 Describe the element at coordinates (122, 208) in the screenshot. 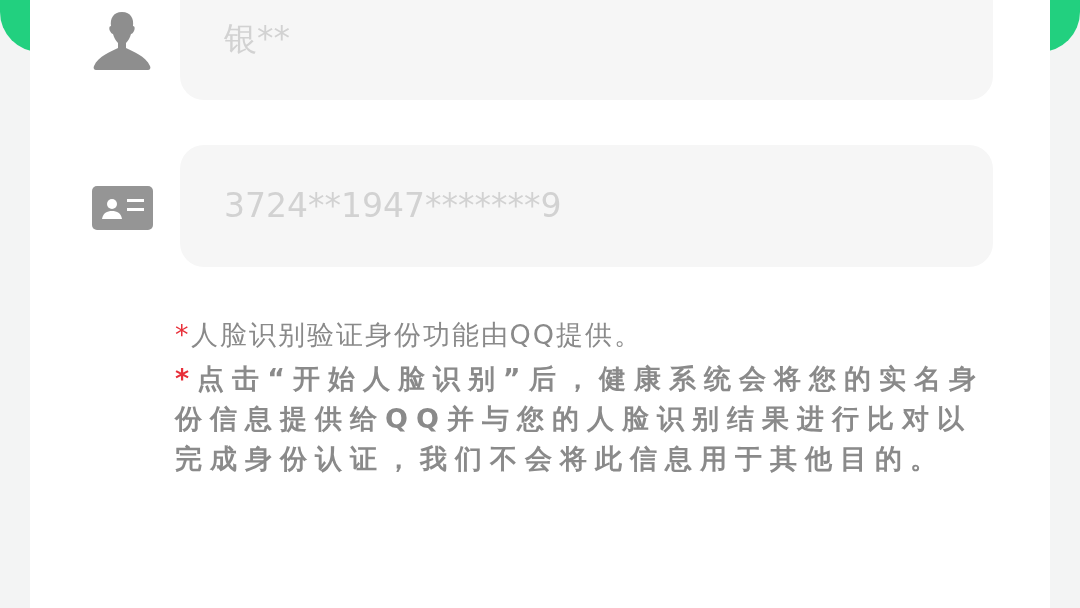

I see `id-card-icon` at that location.